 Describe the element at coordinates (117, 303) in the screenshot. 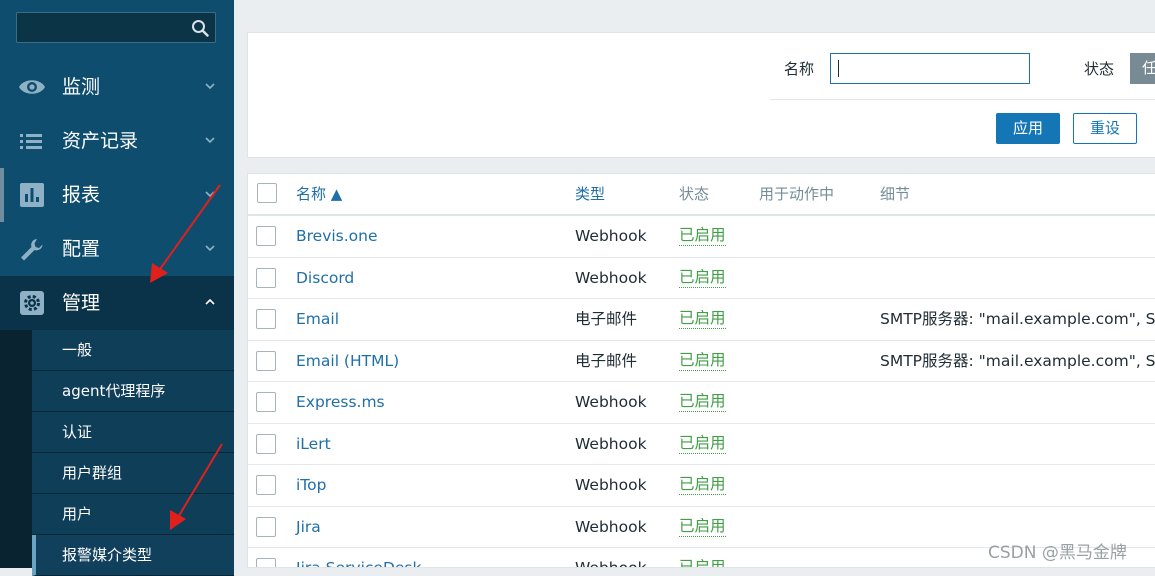

I see `menu-item-administration: 管理` at that location.